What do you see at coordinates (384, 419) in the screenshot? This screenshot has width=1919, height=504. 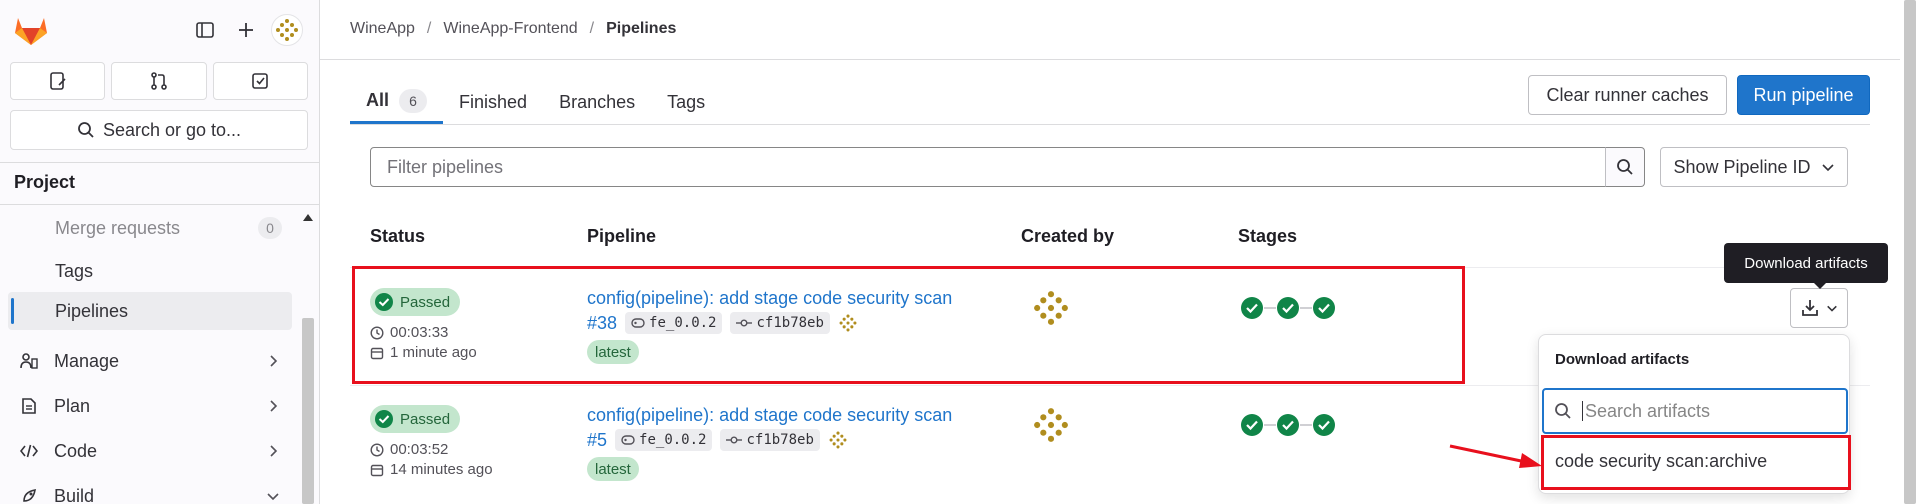 I see `check-circle-icon` at bounding box center [384, 419].